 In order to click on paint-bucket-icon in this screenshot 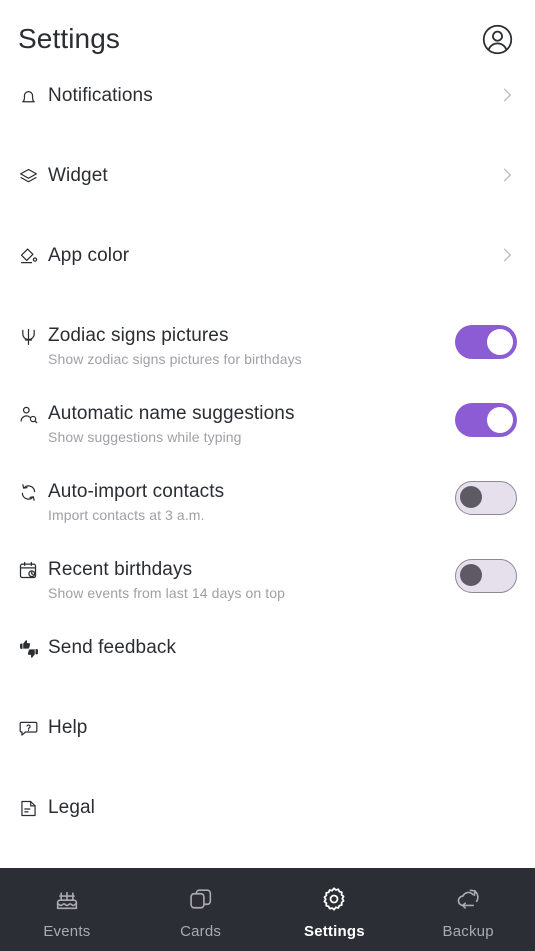, I will do `click(33, 255)`.